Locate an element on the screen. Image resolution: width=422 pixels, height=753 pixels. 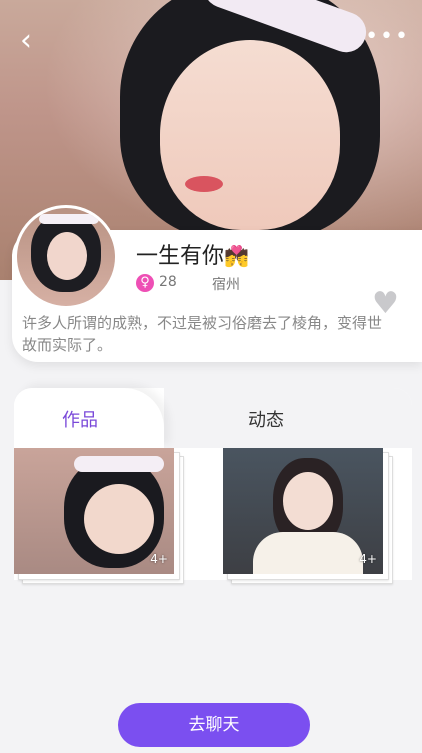
chat-button: 去聊天 is located at coordinates (214, 725).